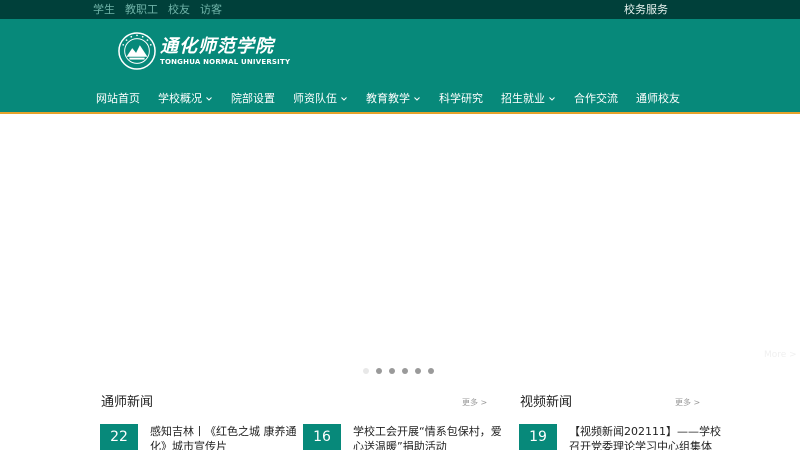 The width and height of the screenshot is (800, 450). What do you see at coordinates (538, 437) in the screenshot?
I see `news-date: 19` at bounding box center [538, 437].